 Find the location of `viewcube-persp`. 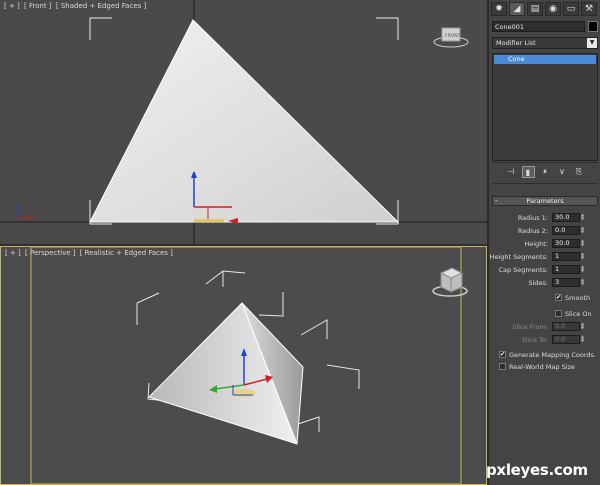

viewcube-persp is located at coordinates (450, 282).